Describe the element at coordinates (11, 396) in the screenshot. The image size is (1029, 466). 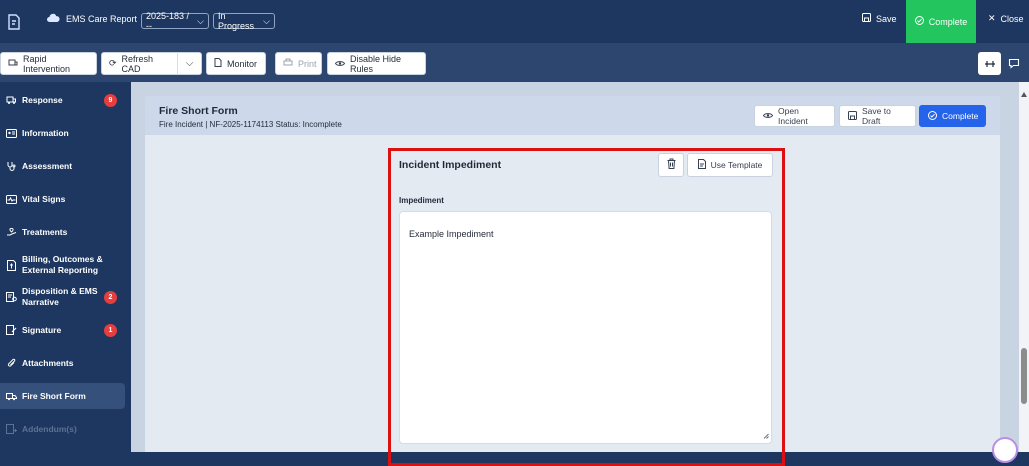
I see `fire-truck-icon` at that location.